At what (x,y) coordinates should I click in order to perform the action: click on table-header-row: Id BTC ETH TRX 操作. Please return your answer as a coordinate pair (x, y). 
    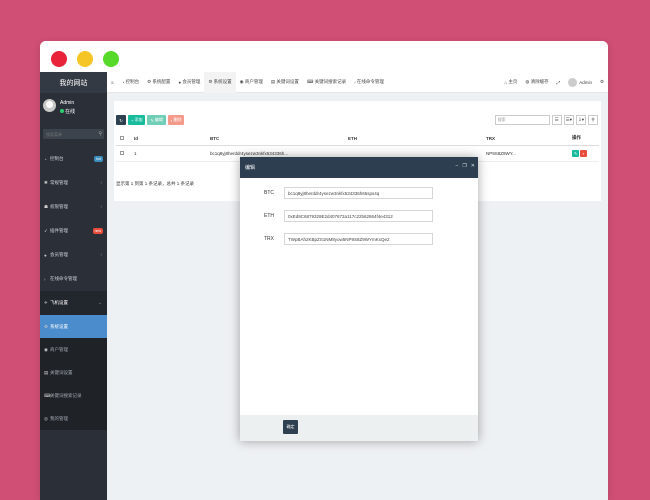
    Looking at the image, I should click on (357, 139).